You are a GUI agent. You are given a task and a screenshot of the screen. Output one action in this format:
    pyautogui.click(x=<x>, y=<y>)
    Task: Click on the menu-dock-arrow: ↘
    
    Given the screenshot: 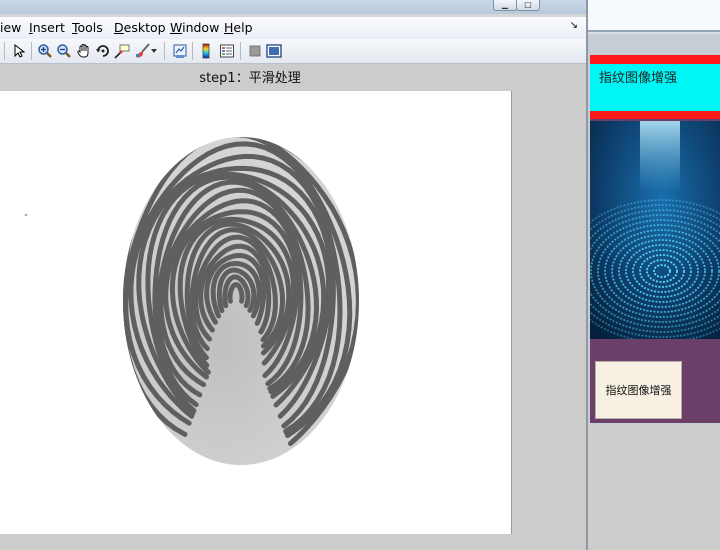 What is the action you would take?
    pyautogui.click(x=574, y=25)
    